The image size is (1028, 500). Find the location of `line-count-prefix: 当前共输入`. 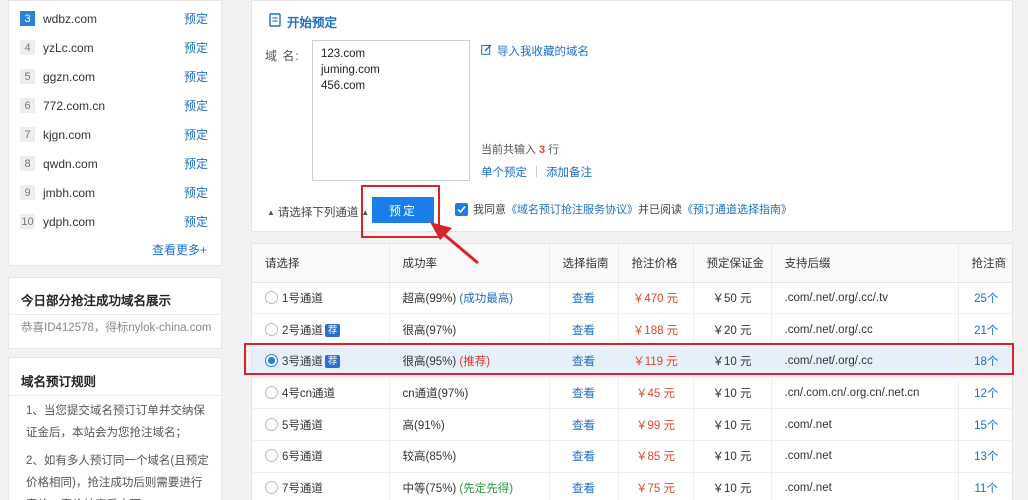

line-count-prefix: 当前共输入 is located at coordinates (508, 150).